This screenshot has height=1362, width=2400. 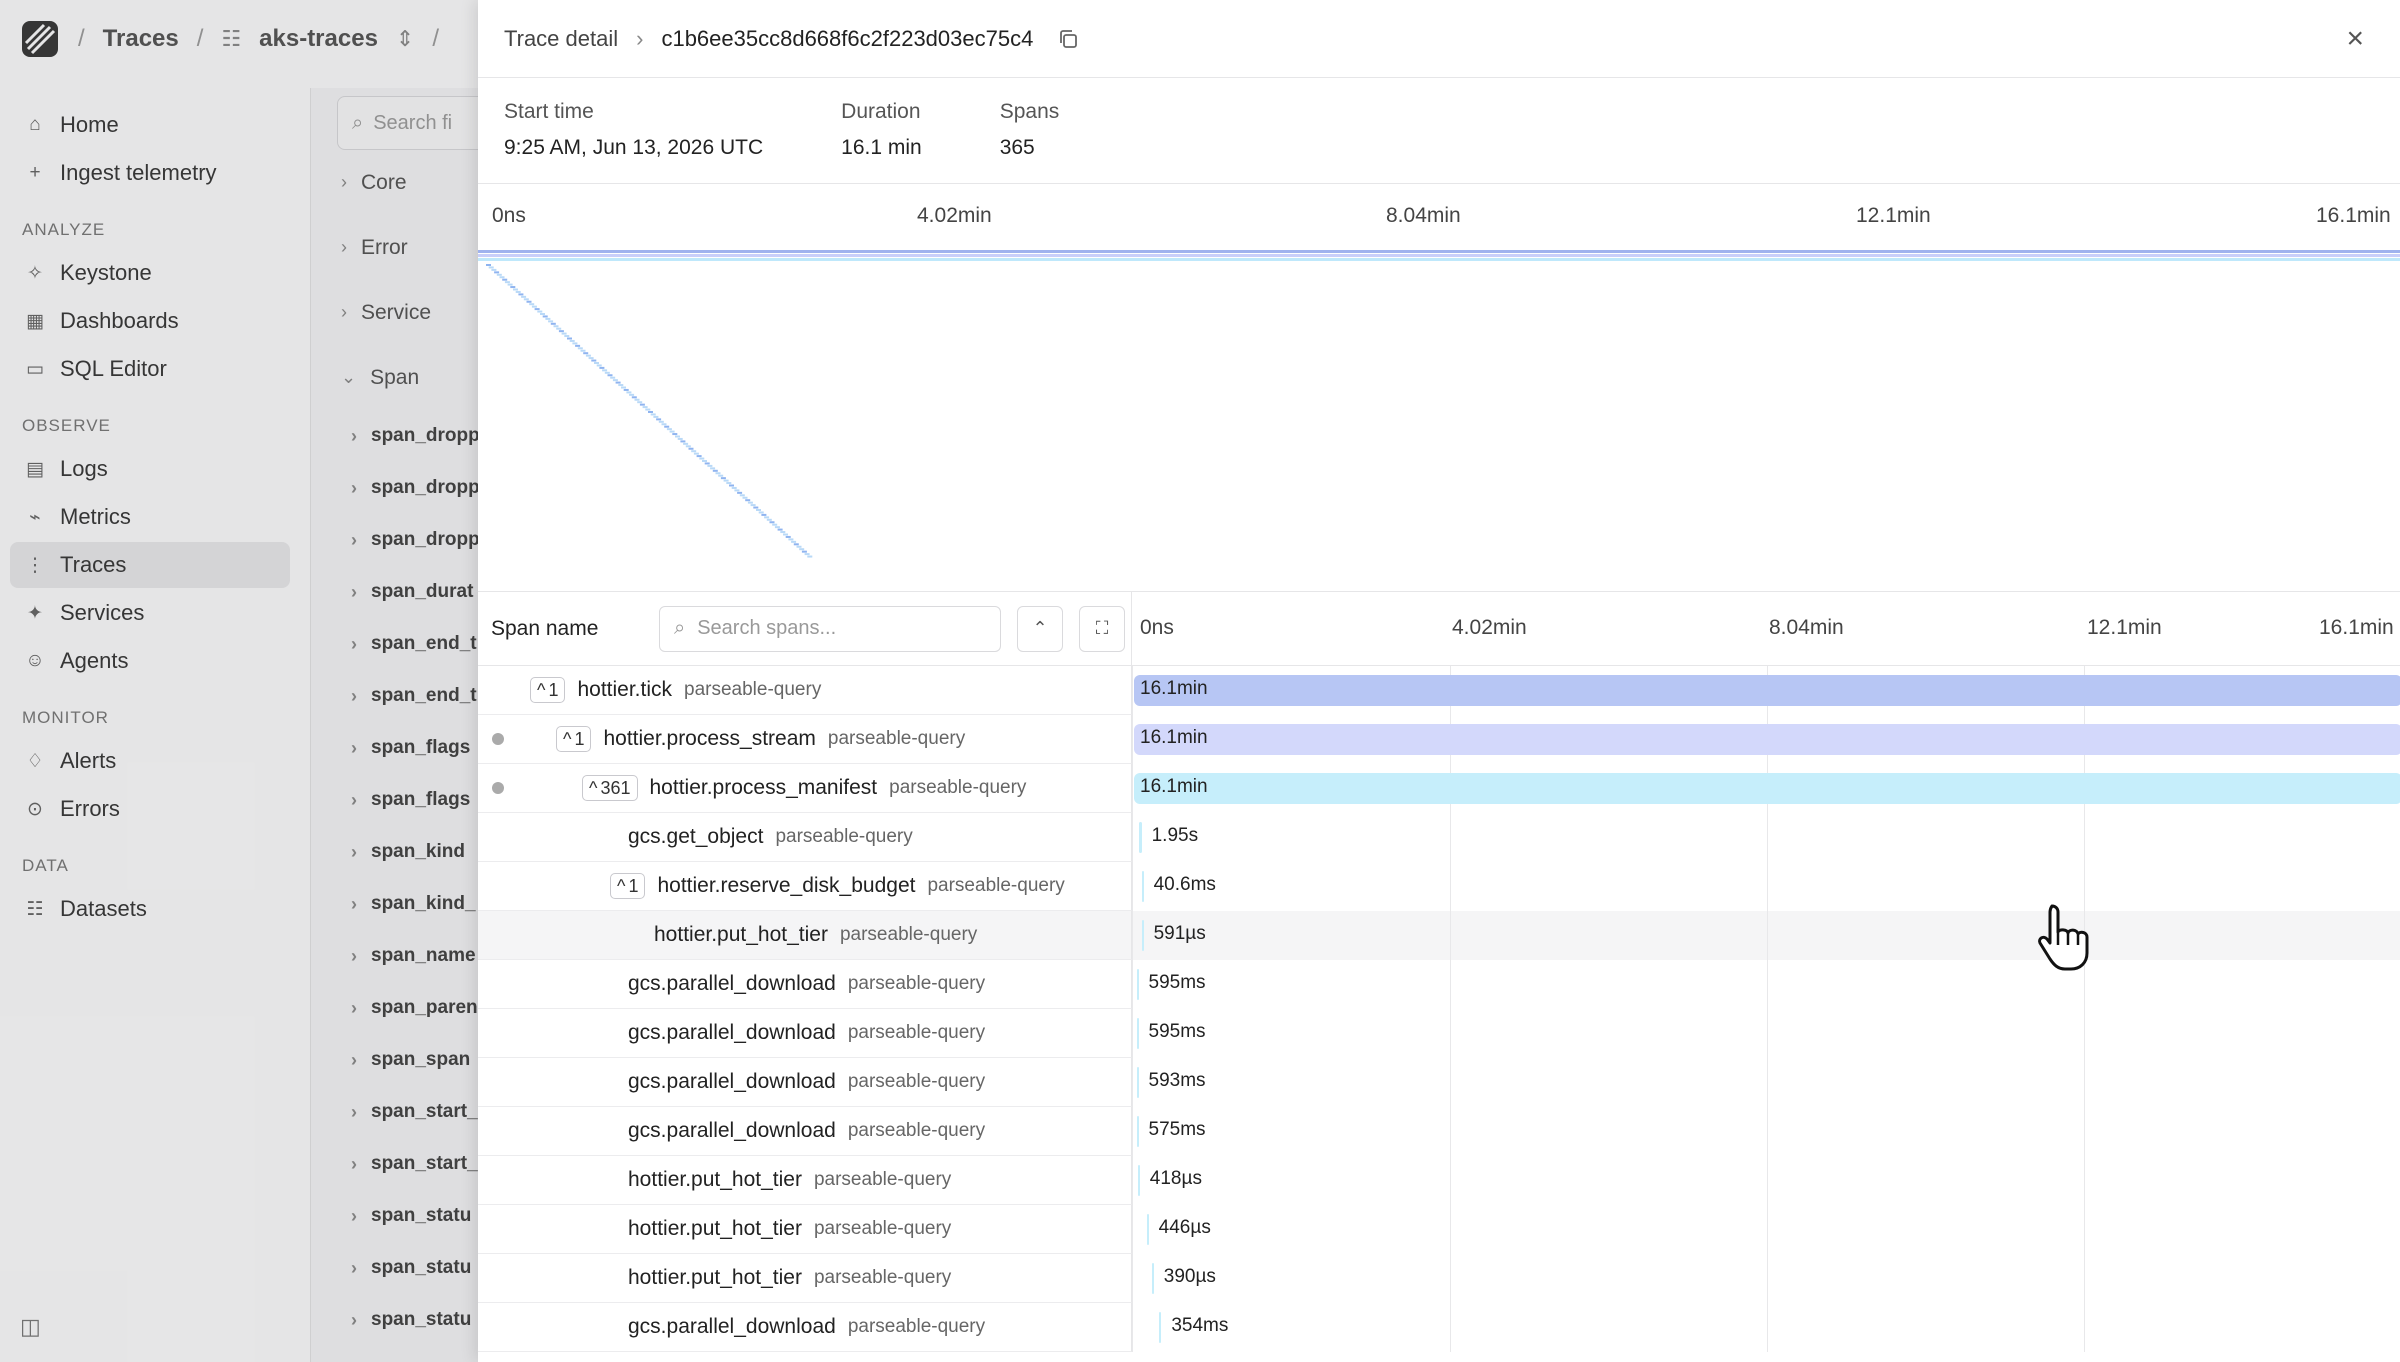 What do you see at coordinates (610, 788) in the screenshot?
I see `collapse-children-toggle: ^ 361` at bounding box center [610, 788].